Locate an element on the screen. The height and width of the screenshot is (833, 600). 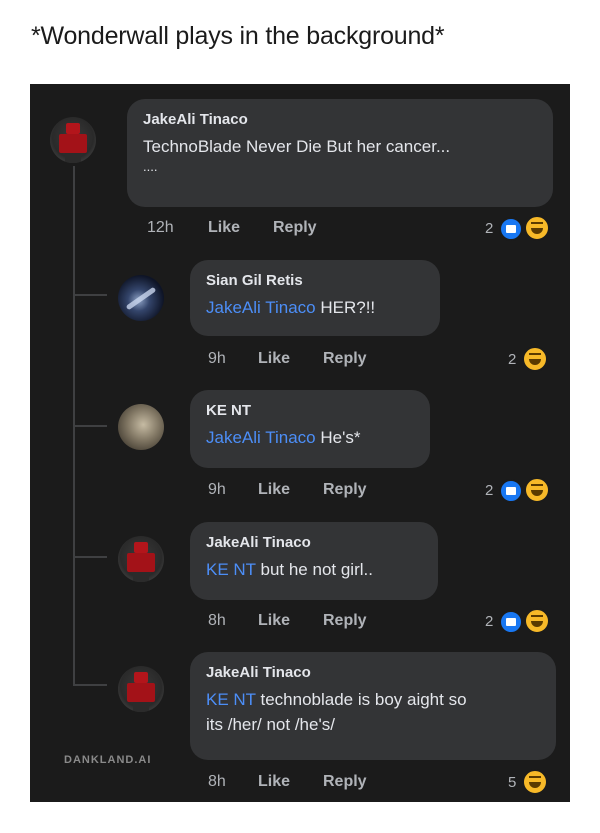
comment-body: technoblade is boy aight so is located at coordinates (363, 699).